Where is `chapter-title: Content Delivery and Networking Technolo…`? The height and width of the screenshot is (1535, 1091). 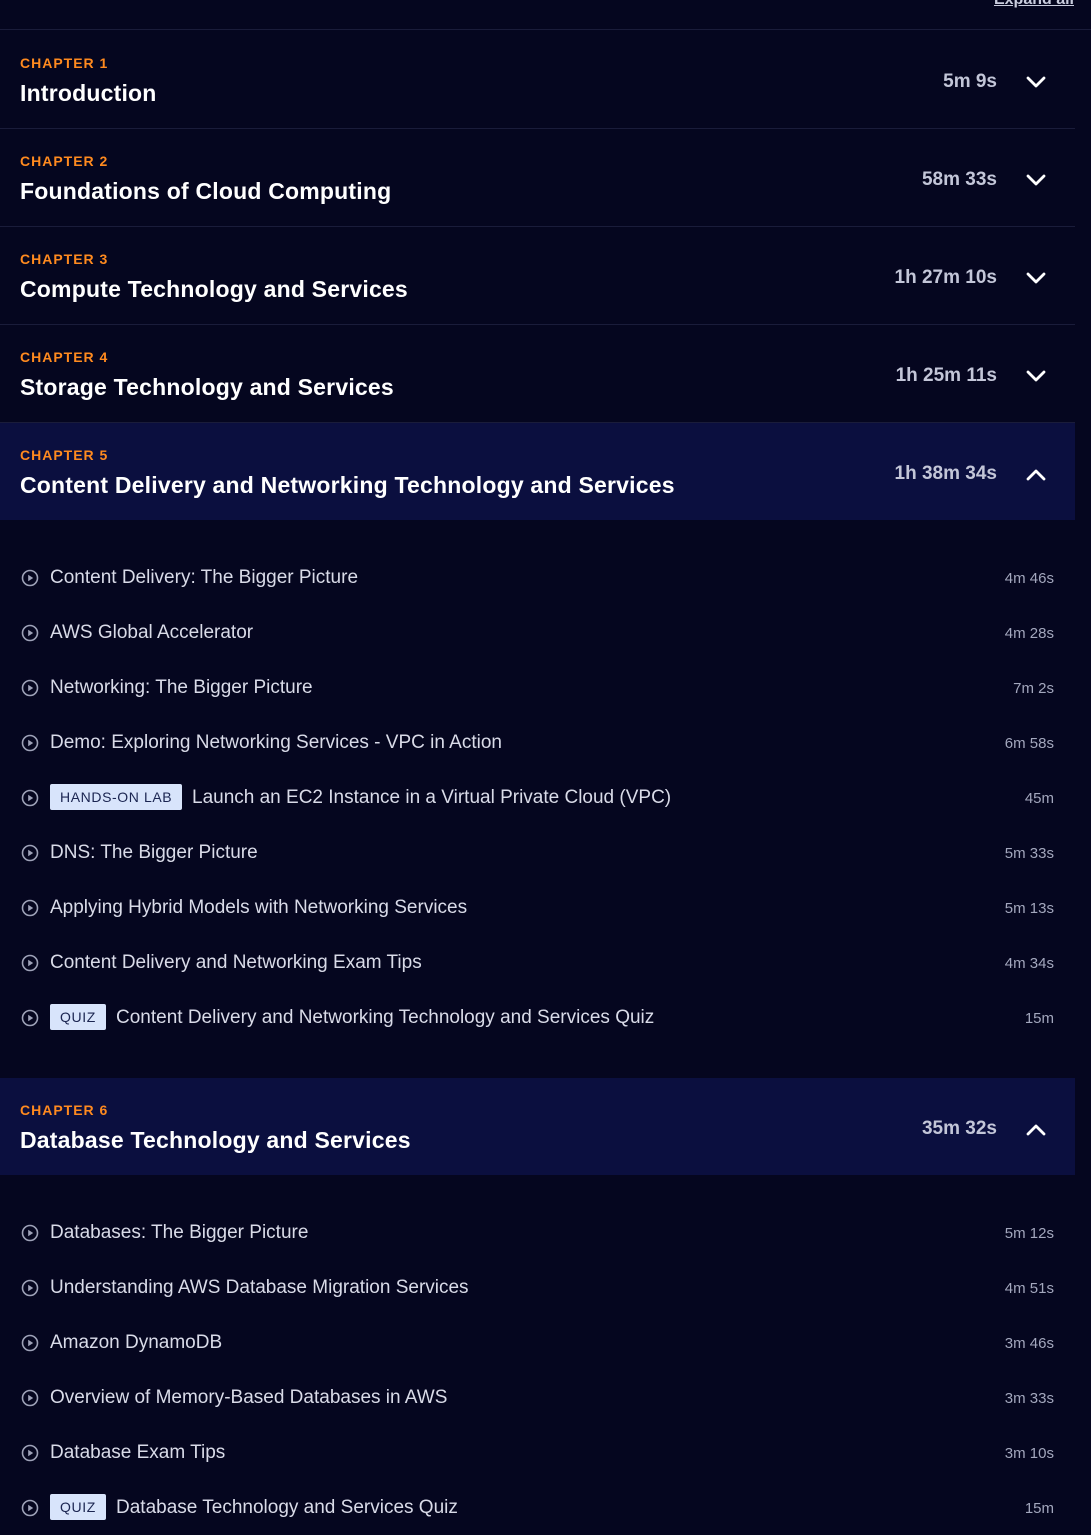 chapter-title: Content Delivery and Networking Technolo… is located at coordinates (347, 485).